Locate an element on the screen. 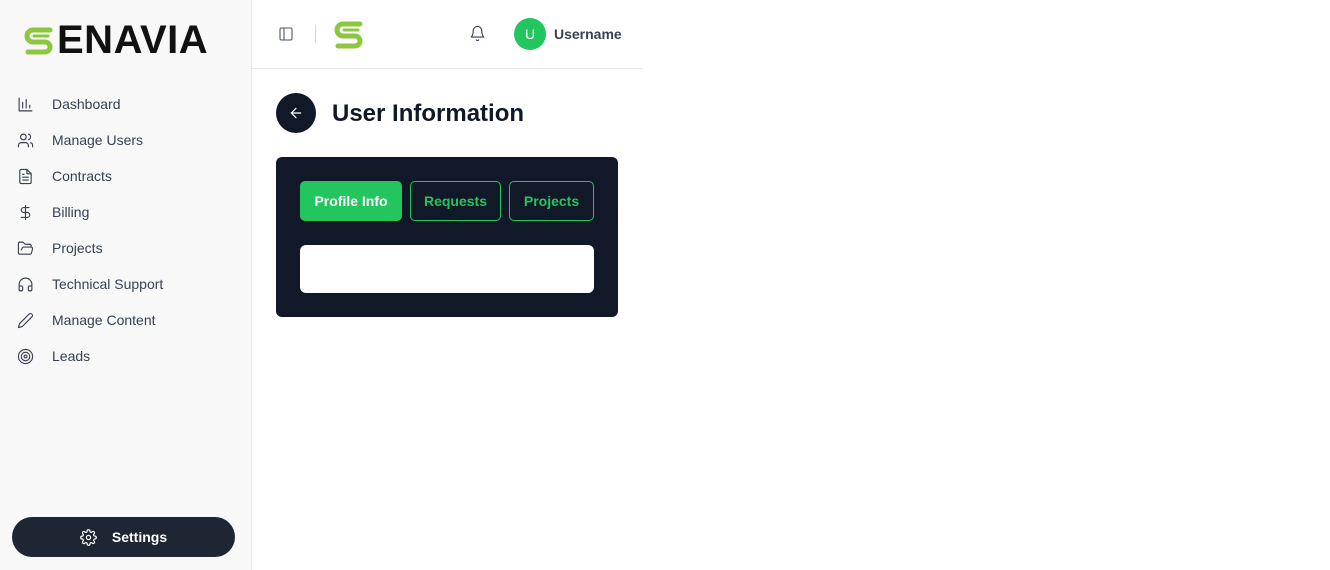  sidebar-item-projects: Projects is located at coordinates (126, 248).